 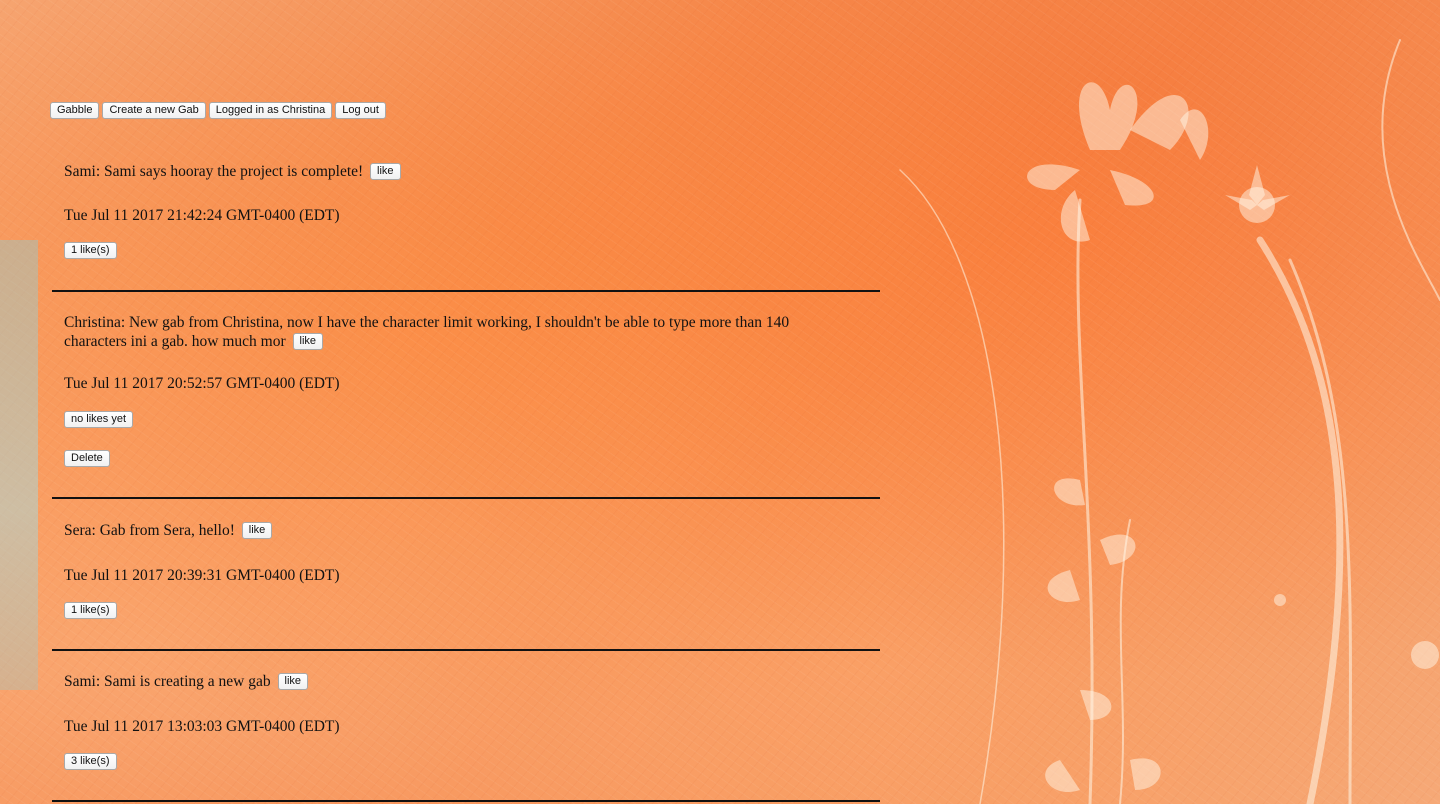 What do you see at coordinates (454, 681) in the screenshot?
I see `gab-text: Sami: Sami is creating a new gab like` at bounding box center [454, 681].